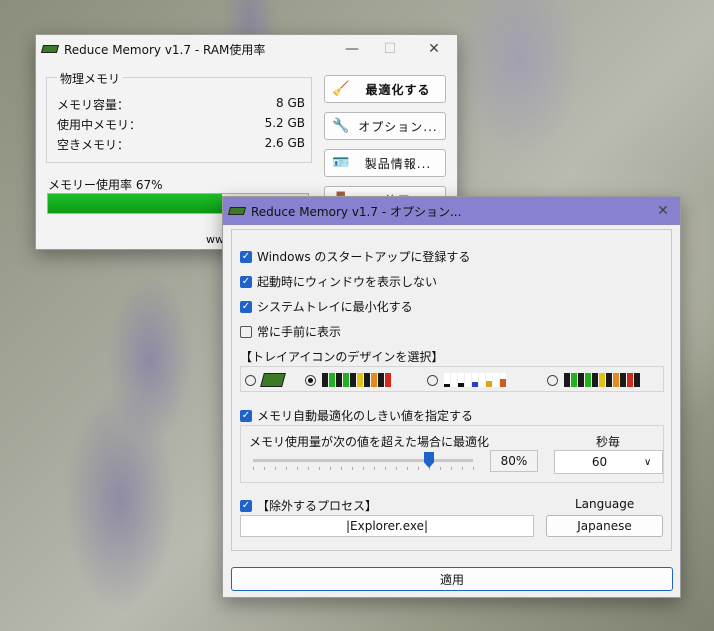 The height and width of the screenshot is (631, 714). I want to click on exclude-process-checkbox: ✓ 【除外するプロセス】, so click(308, 505).